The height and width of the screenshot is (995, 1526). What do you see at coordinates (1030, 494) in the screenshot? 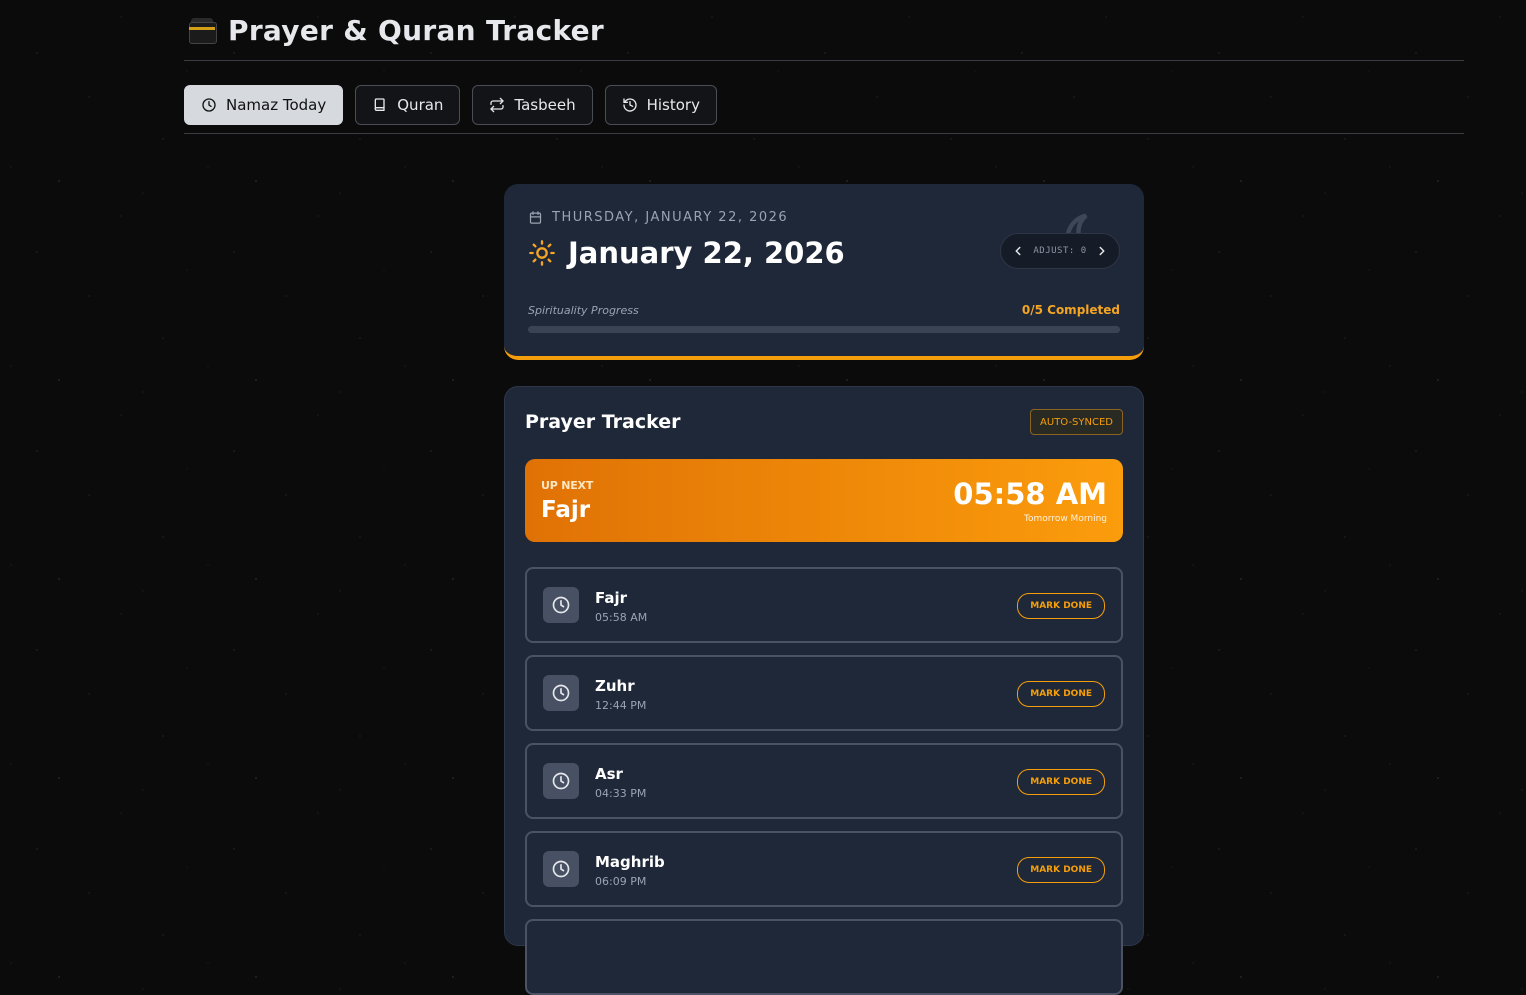
I see `next-prayer-time: 05:58 AM` at bounding box center [1030, 494].